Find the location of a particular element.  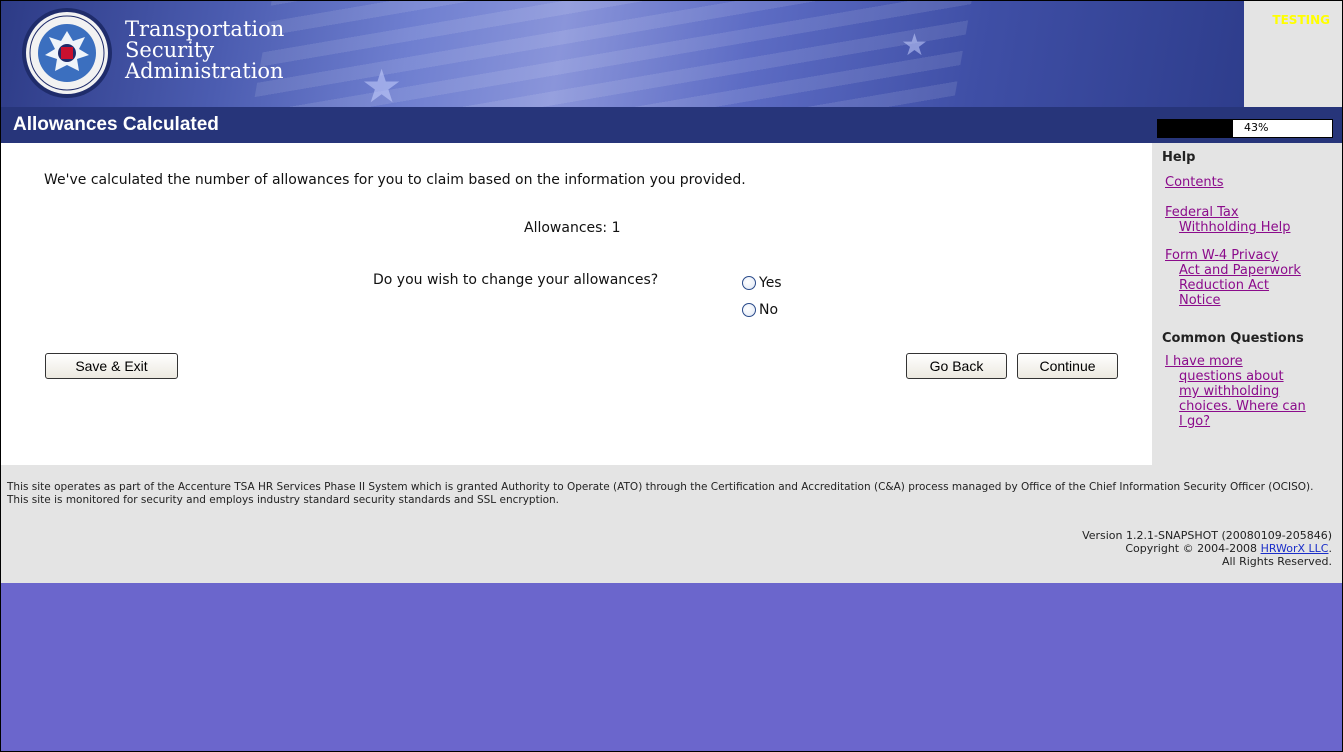

continue-button: Continue is located at coordinates (1067, 366).